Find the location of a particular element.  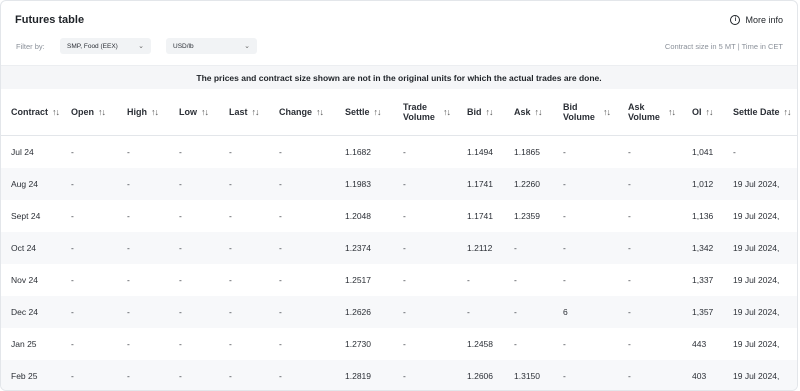

column-header: Contract ↑↓ is located at coordinates (36, 112).